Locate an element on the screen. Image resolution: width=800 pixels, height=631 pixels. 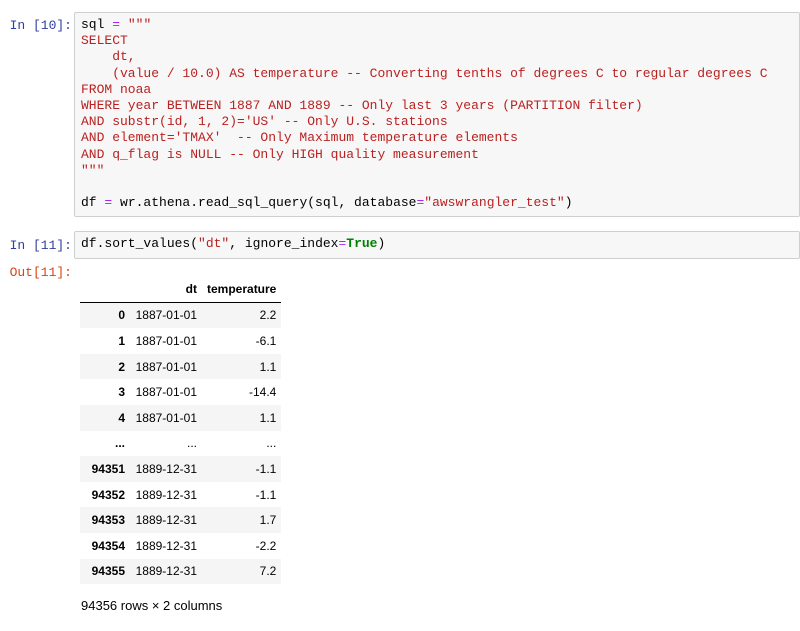
row-index: 4 is located at coordinates (121, 417).